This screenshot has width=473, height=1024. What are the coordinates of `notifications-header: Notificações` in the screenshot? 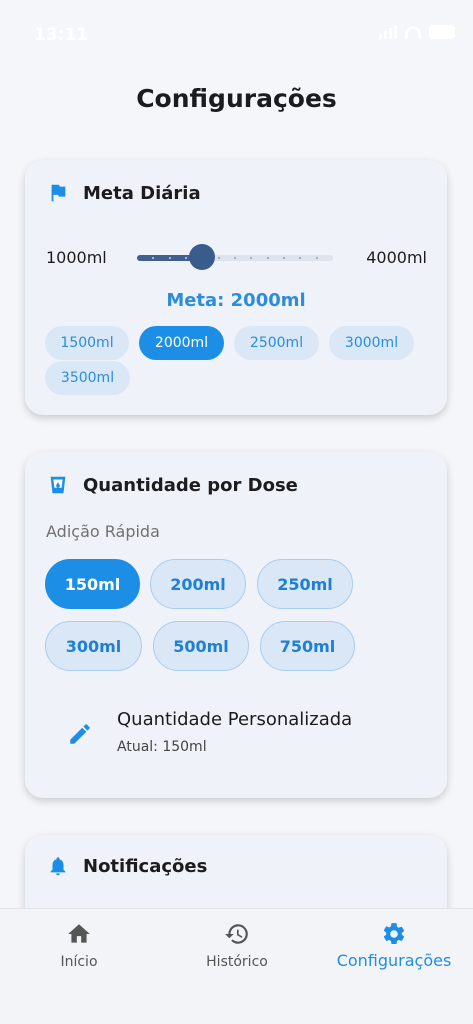 It's located at (127, 866).